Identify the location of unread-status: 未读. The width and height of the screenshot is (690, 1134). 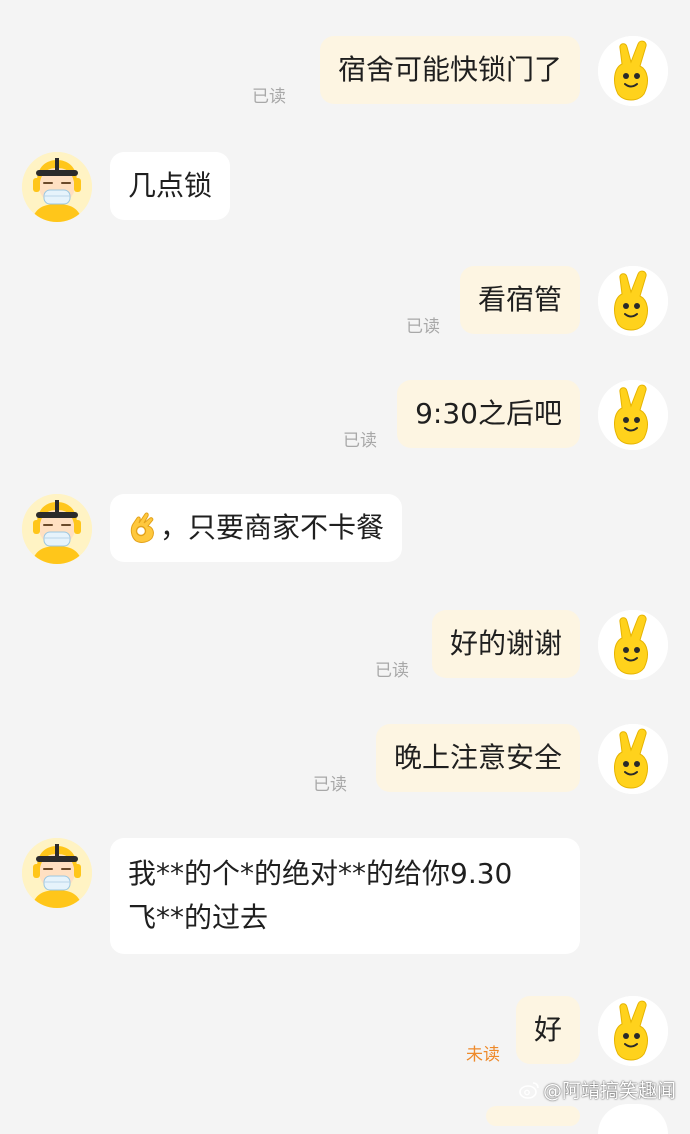
(483, 1055).